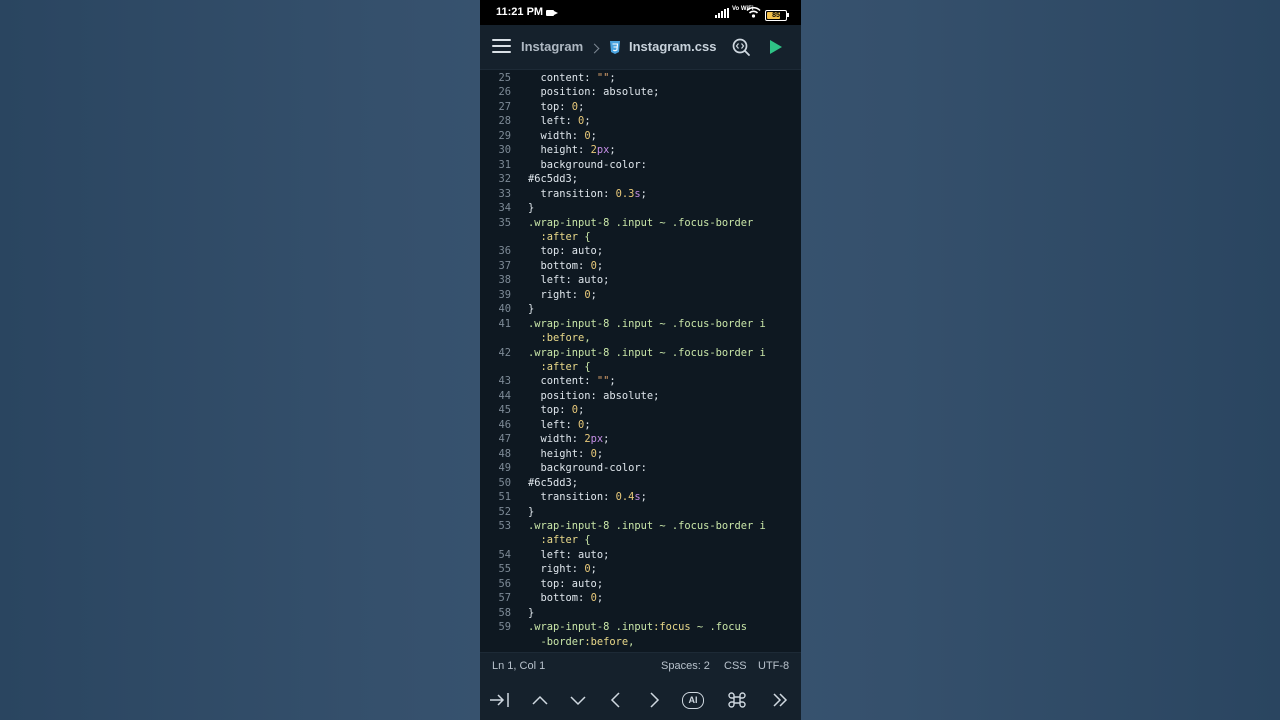  I want to click on code-line: 40}, so click(640, 309).